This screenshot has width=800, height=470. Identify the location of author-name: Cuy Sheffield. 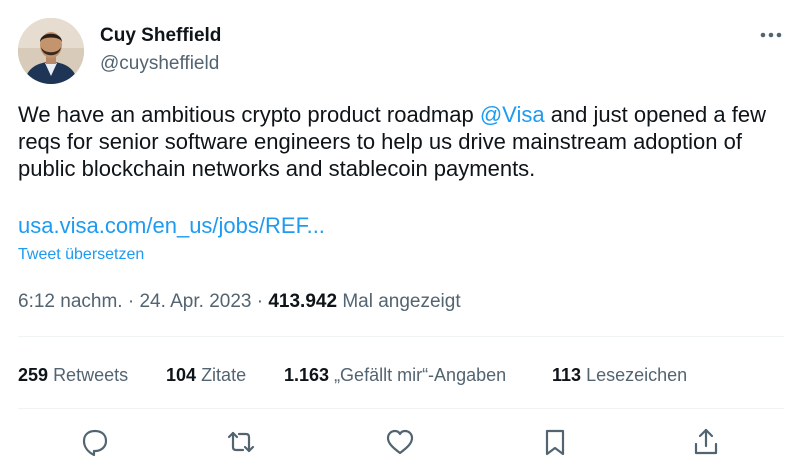
(160, 36).